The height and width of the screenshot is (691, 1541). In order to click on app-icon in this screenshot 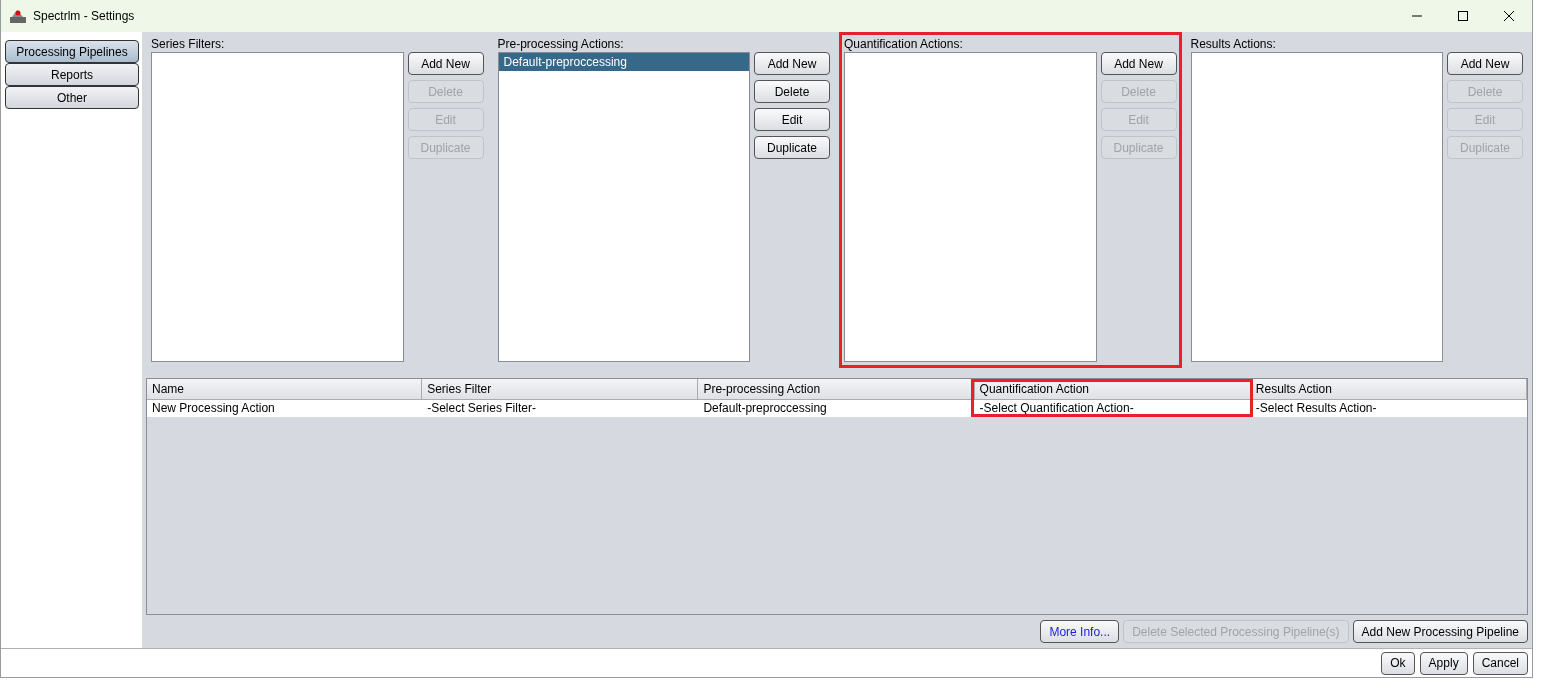, I will do `click(18, 16)`.